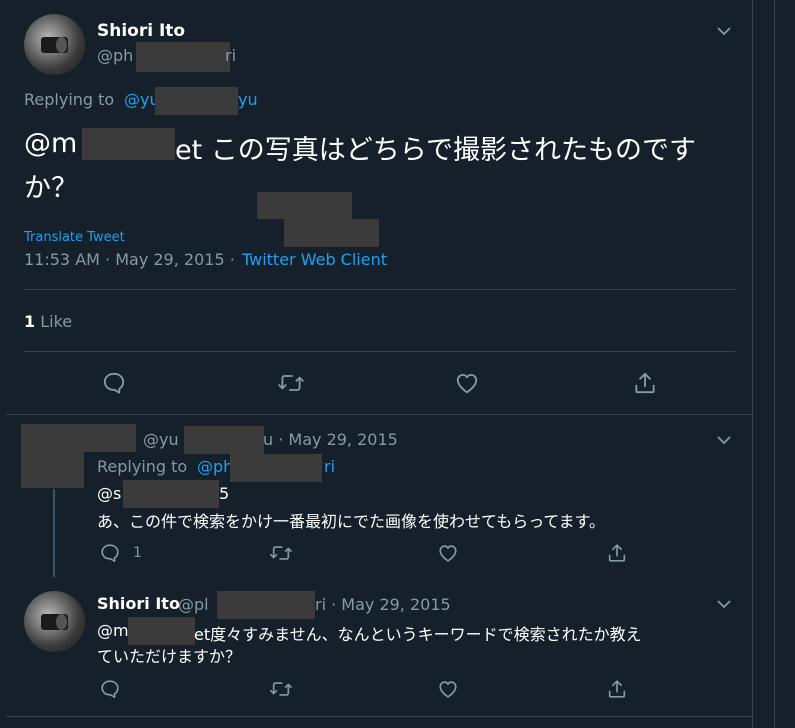  What do you see at coordinates (248, 99) in the screenshot?
I see `replying-handle-suffix: yu` at bounding box center [248, 99].